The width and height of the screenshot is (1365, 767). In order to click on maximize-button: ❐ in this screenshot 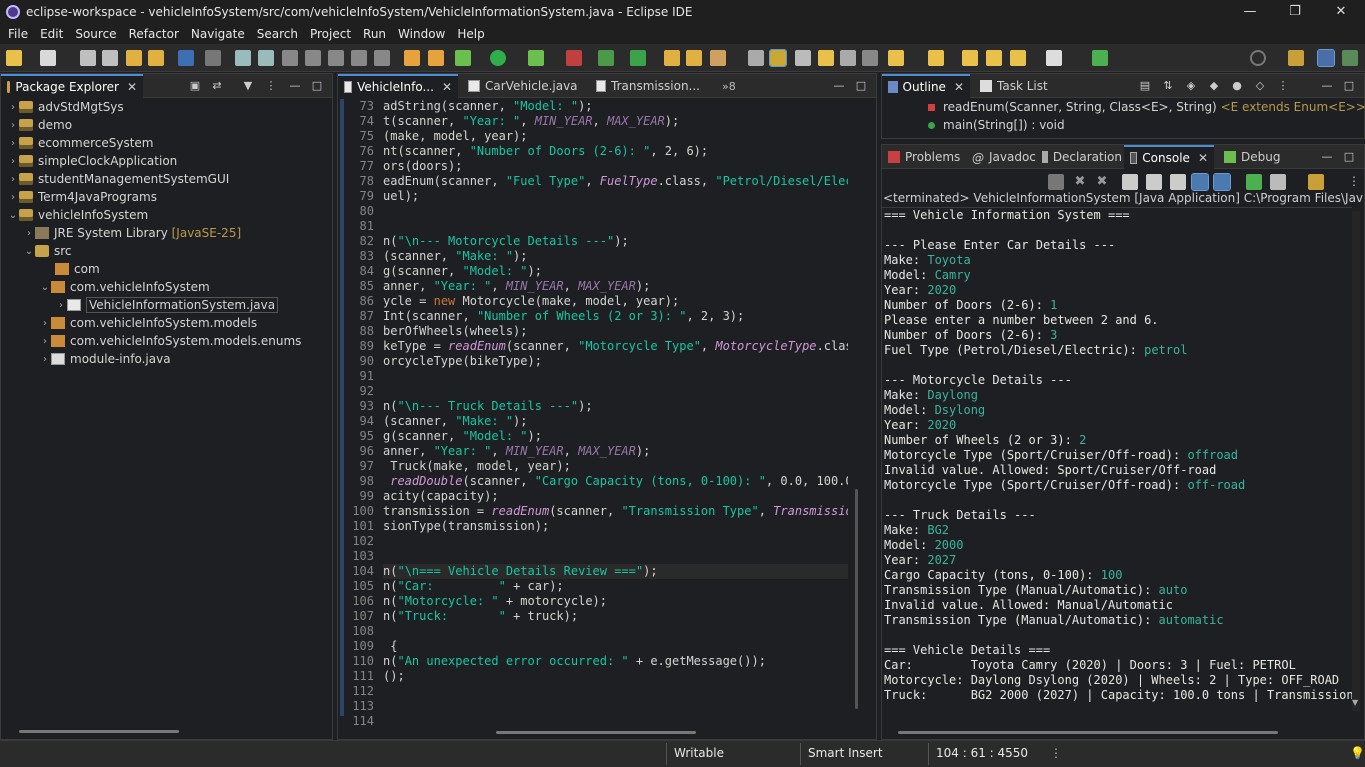, I will do `click(1295, 11)`.